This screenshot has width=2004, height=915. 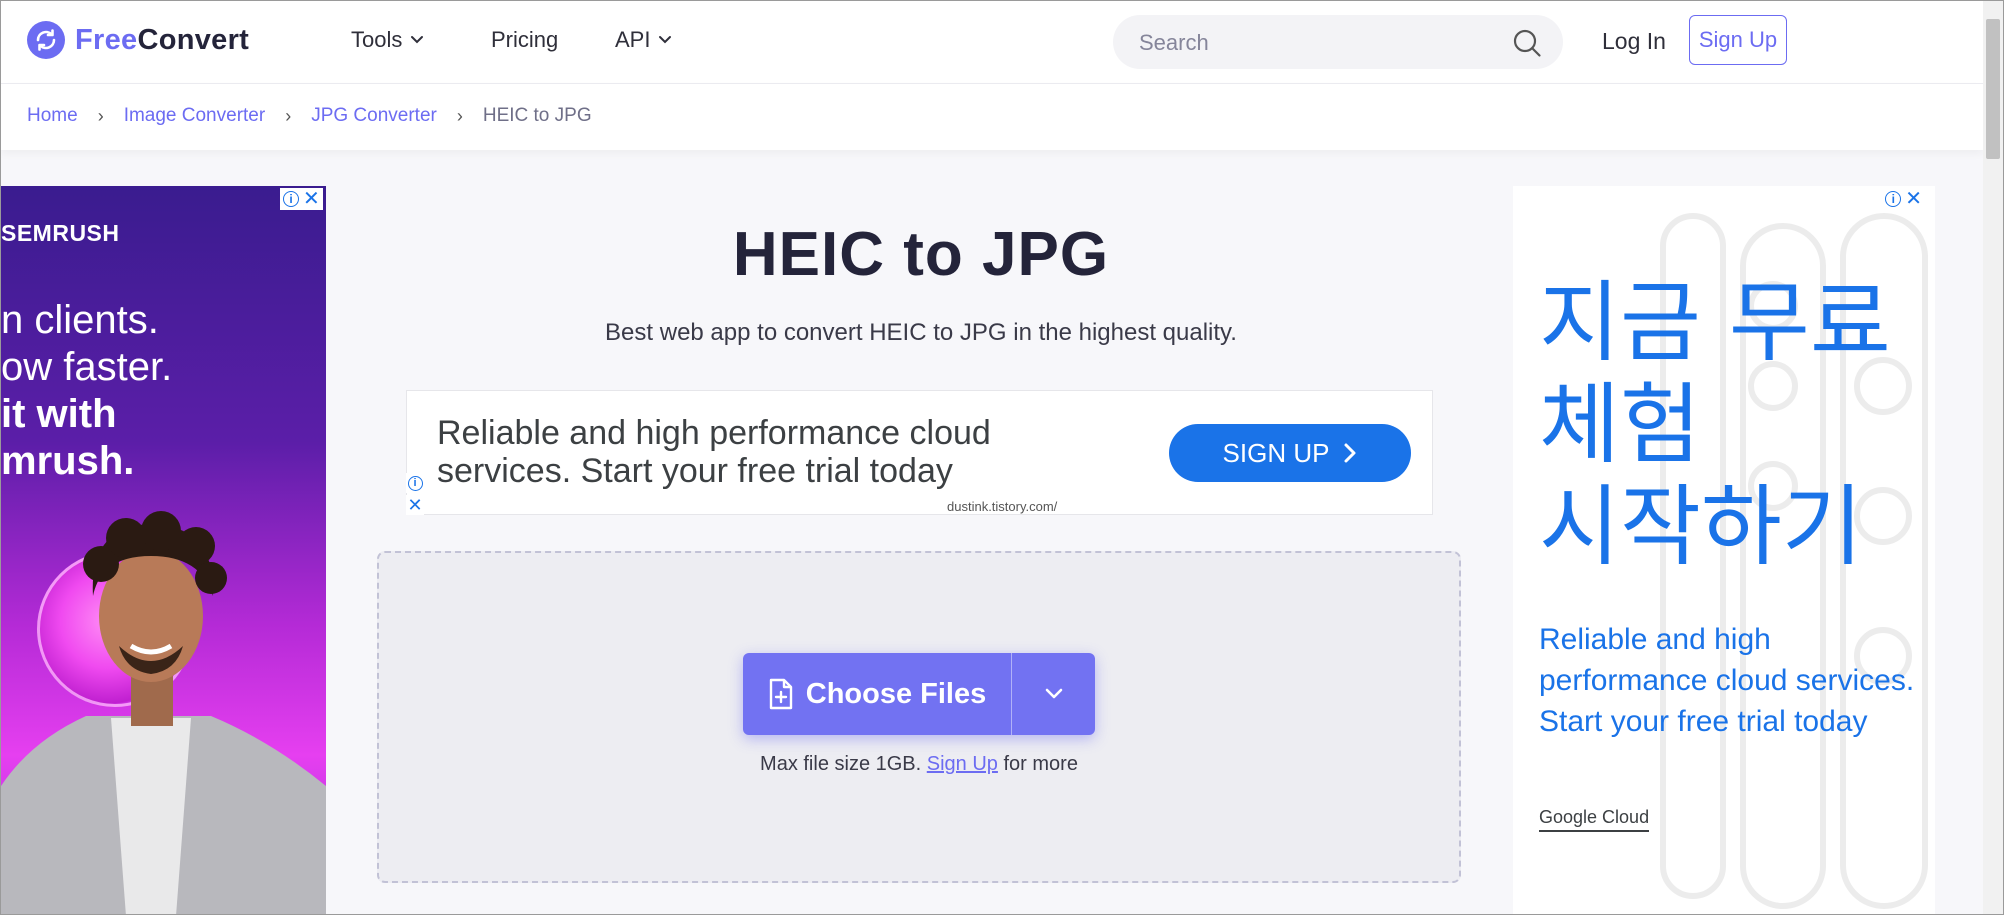 What do you see at coordinates (1276, 452) in the screenshot?
I see `banner-signup-label: SIGN UP` at bounding box center [1276, 452].